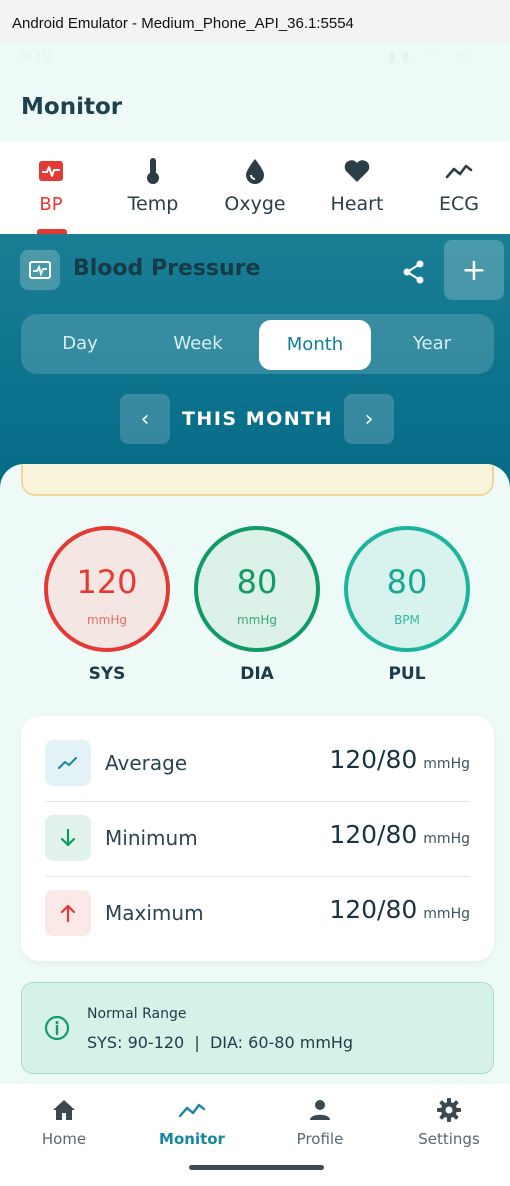 Image resolution: width=510 pixels, height=1186 pixels. I want to click on period-selector: Day Week Month Year, so click(257, 344).